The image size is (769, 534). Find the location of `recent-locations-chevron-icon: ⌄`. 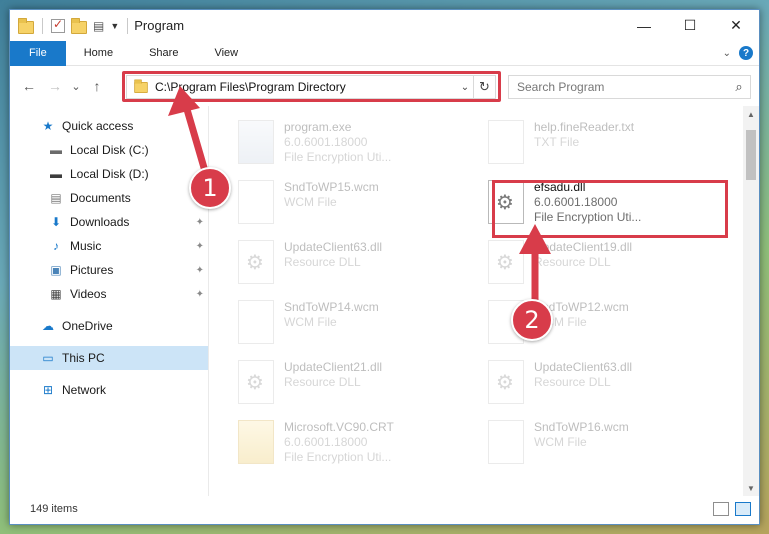

recent-locations-chevron-icon: ⌄ is located at coordinates (76, 86).